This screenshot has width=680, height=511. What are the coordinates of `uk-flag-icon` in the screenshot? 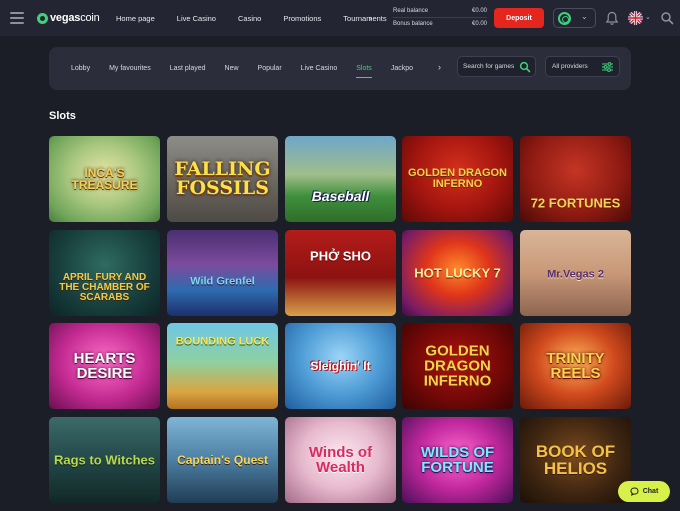 It's located at (635, 18).